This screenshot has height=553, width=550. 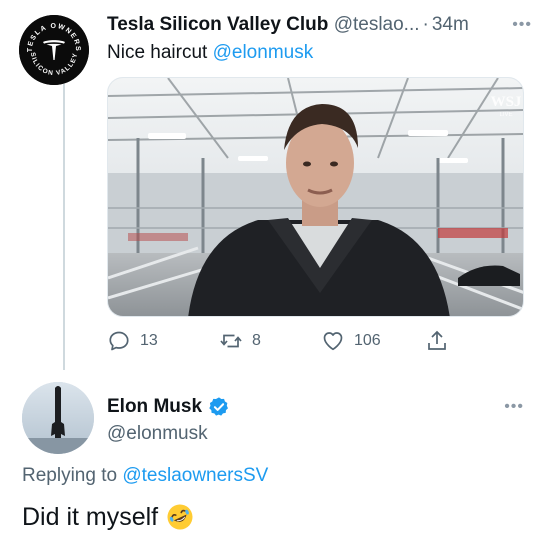 What do you see at coordinates (180, 517) in the screenshot?
I see `rolling-on-floor-laughing-emoji` at bounding box center [180, 517].